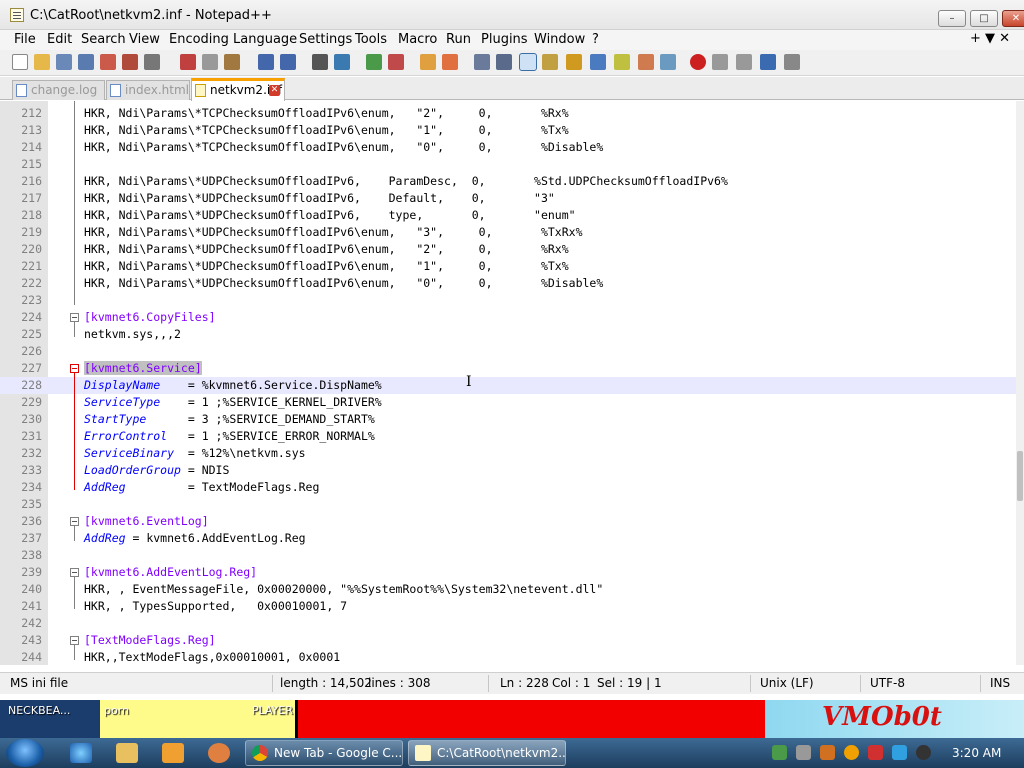 This screenshot has height=768, width=1024. What do you see at coordinates (232, 62) in the screenshot?
I see `paste-icon` at bounding box center [232, 62].